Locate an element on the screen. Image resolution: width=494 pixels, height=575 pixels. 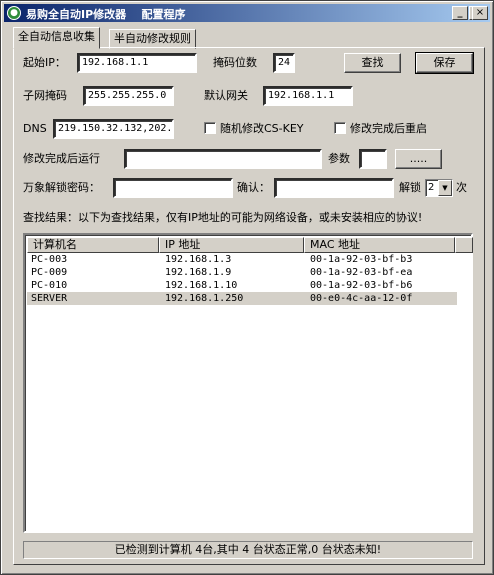
cell-name: PC-010 is located at coordinates (49, 285).